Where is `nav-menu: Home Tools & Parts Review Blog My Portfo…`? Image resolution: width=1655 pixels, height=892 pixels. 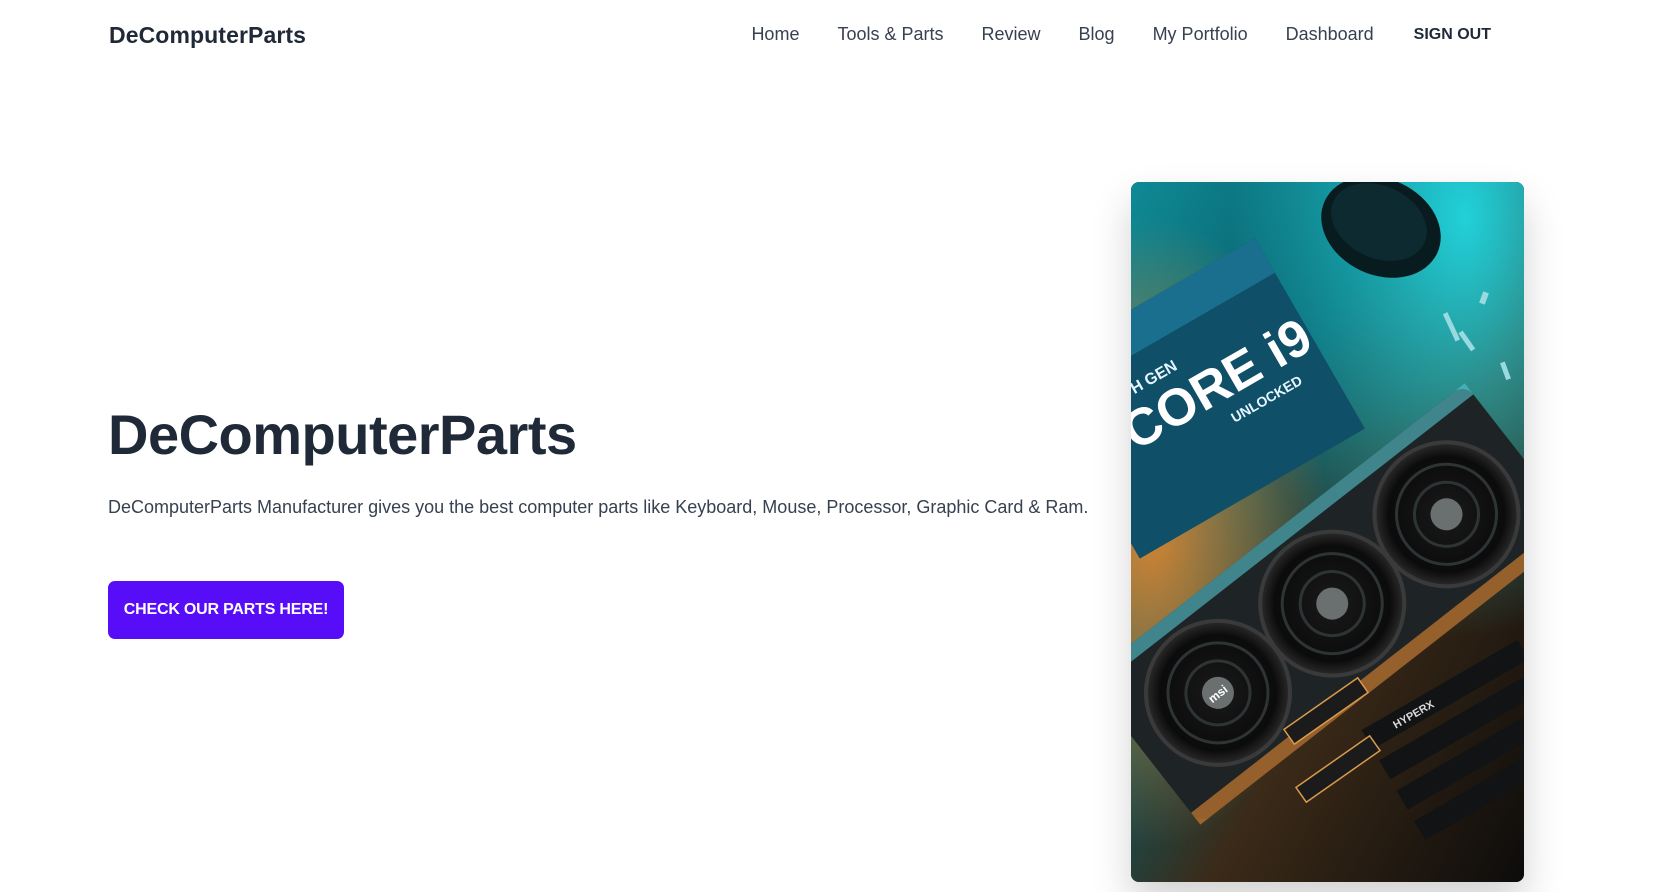
nav-menu: Home Tools & Parts Review Blog My Portfo… is located at coordinates (1118, 34).